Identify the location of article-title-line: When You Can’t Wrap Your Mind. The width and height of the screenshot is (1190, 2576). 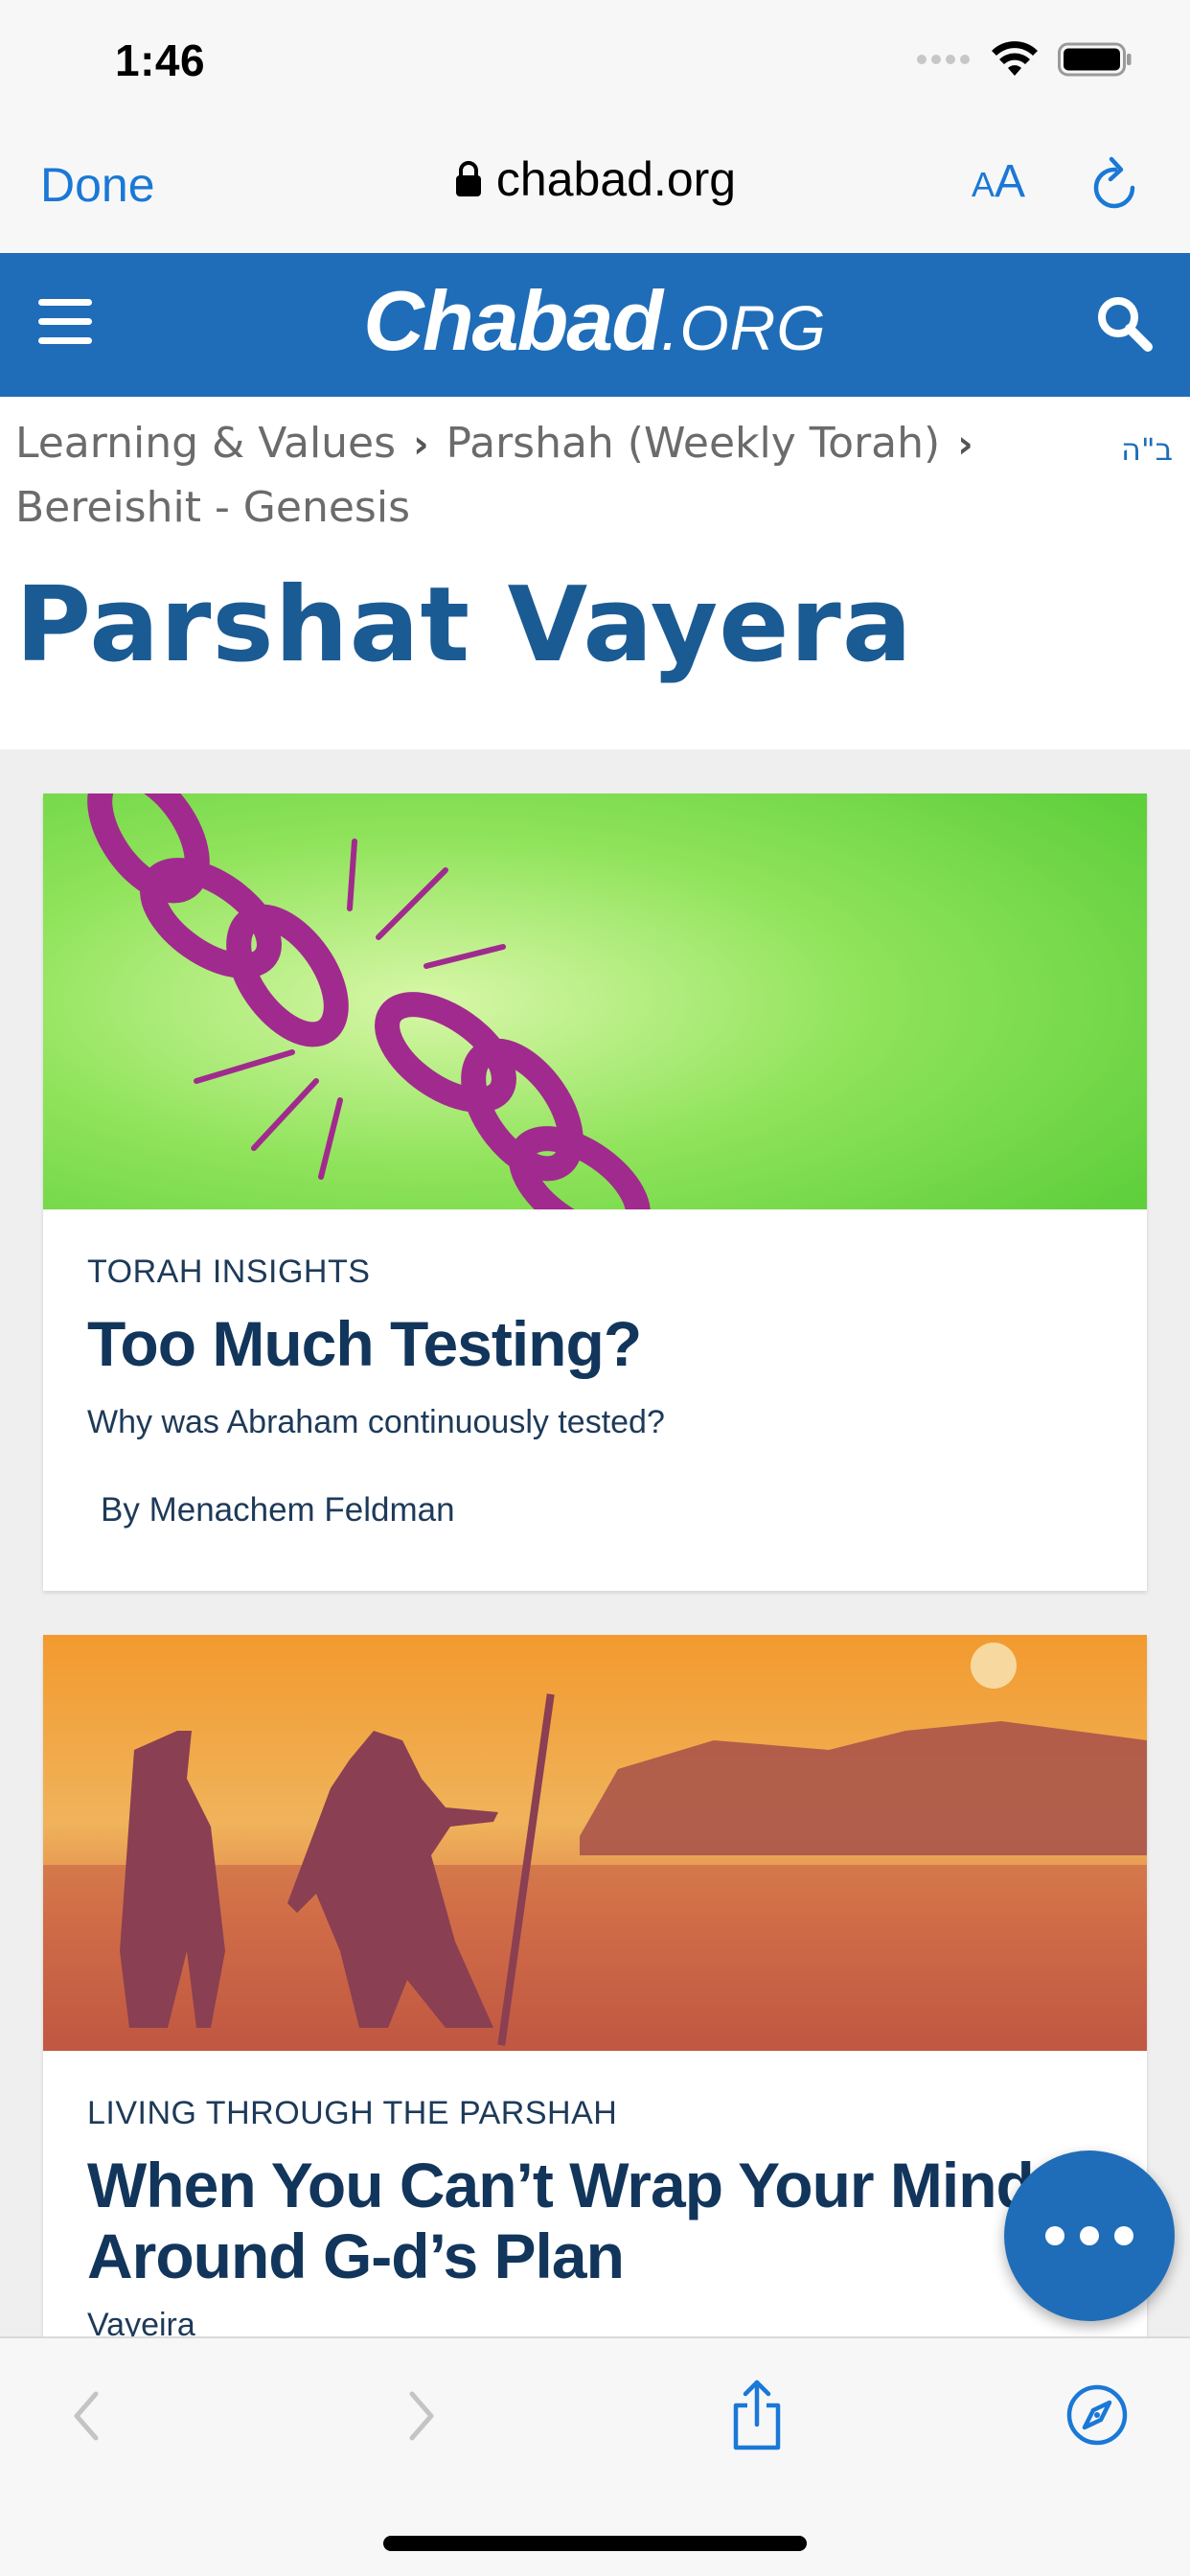
(561, 2185).